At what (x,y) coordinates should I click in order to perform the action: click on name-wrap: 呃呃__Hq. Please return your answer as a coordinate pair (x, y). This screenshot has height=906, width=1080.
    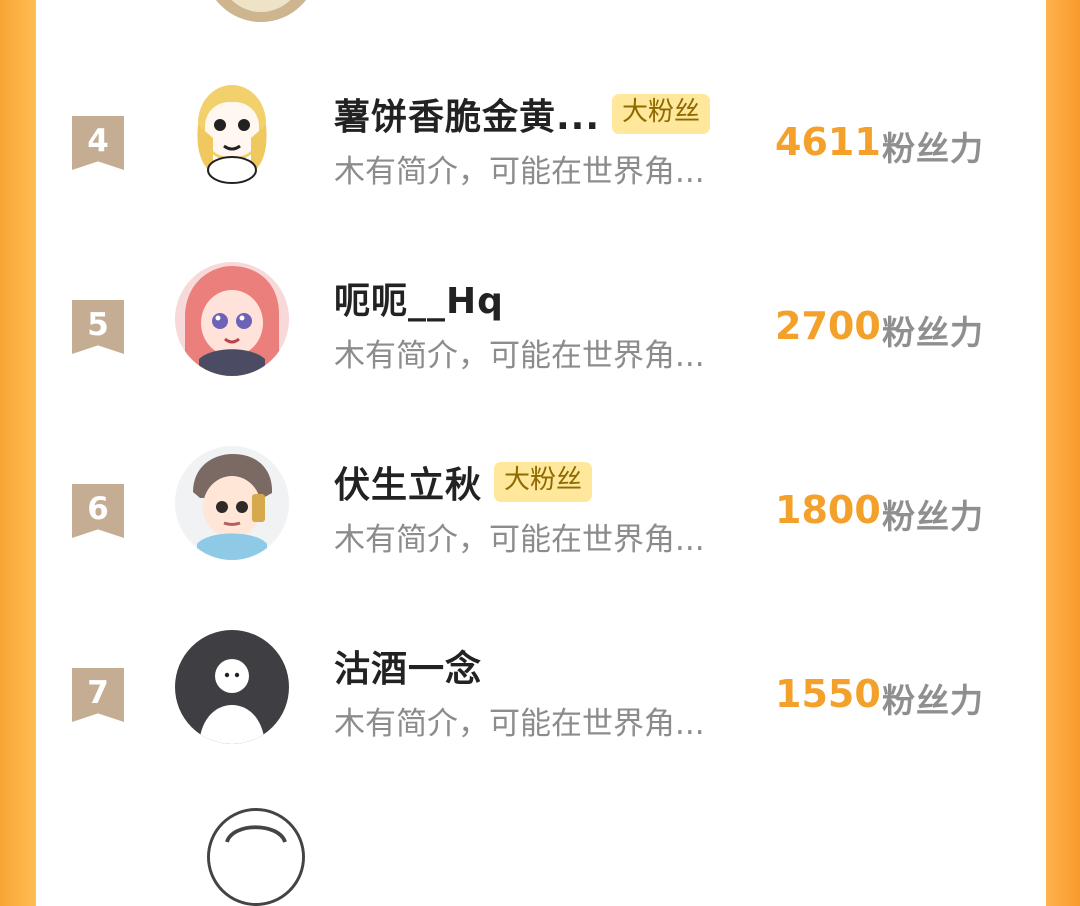
    Looking at the image, I should click on (419, 298).